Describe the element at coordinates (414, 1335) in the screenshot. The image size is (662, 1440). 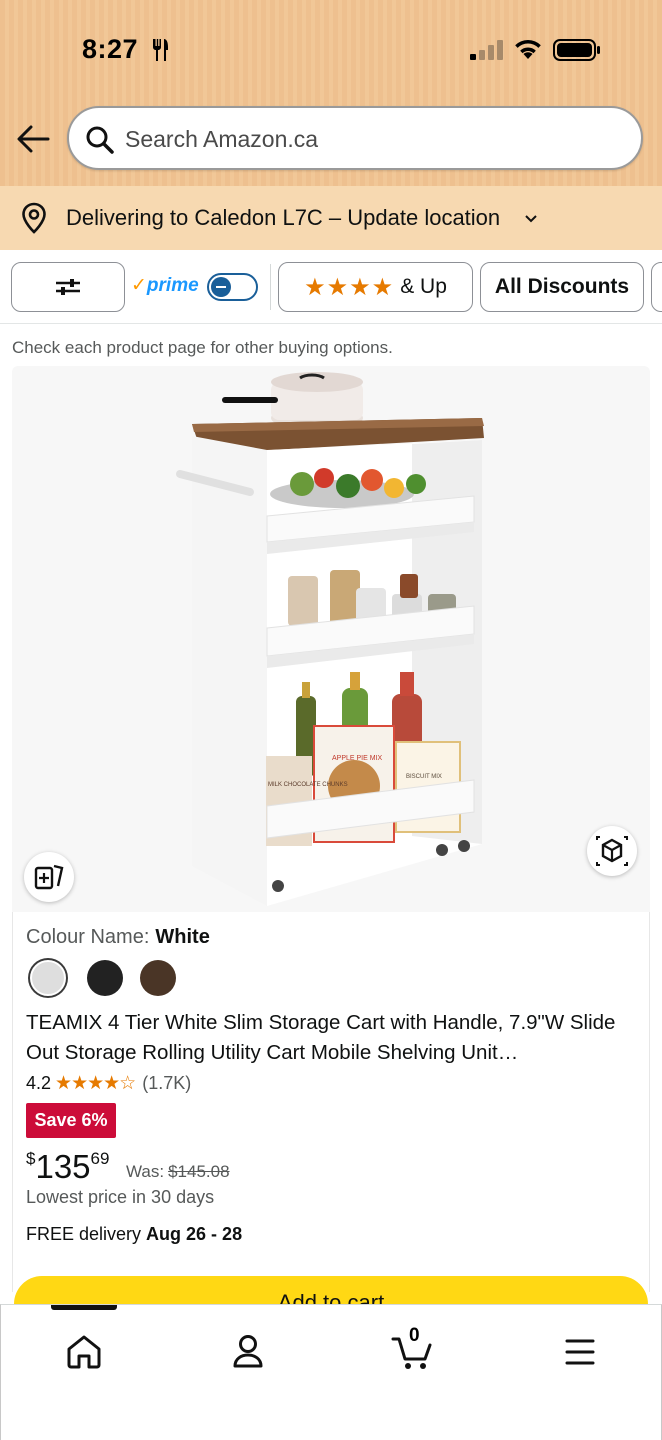
I see `cart-count-badge: 0` at that location.